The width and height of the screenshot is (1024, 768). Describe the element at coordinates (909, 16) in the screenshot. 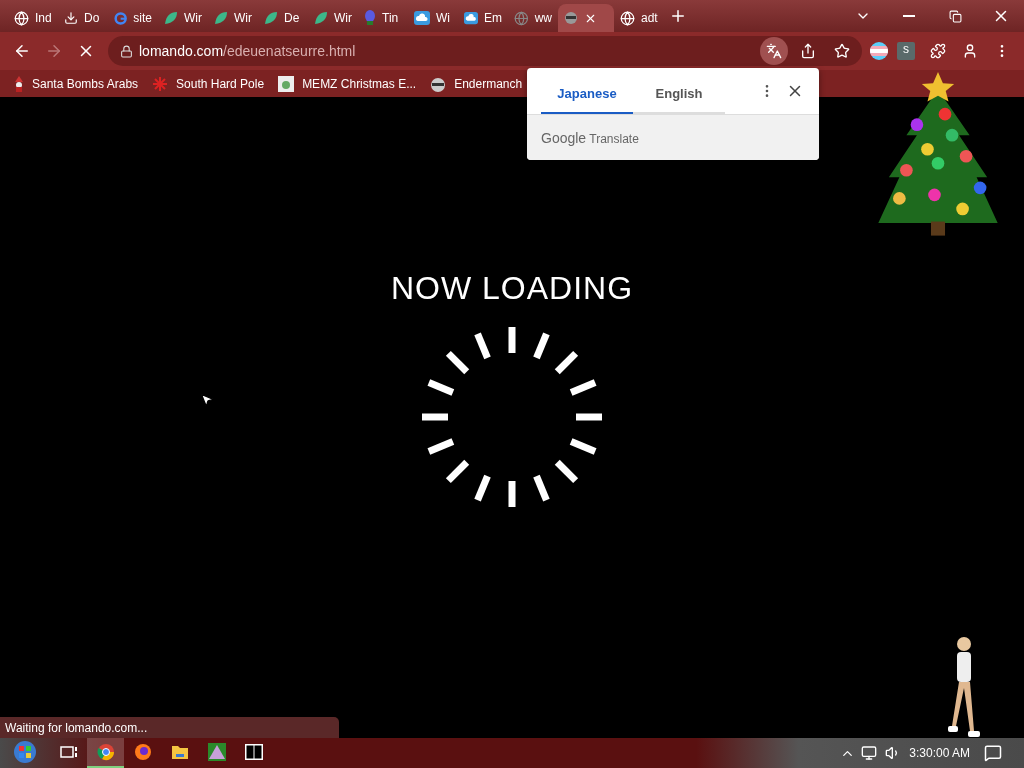

I see `minimize-icon` at that location.